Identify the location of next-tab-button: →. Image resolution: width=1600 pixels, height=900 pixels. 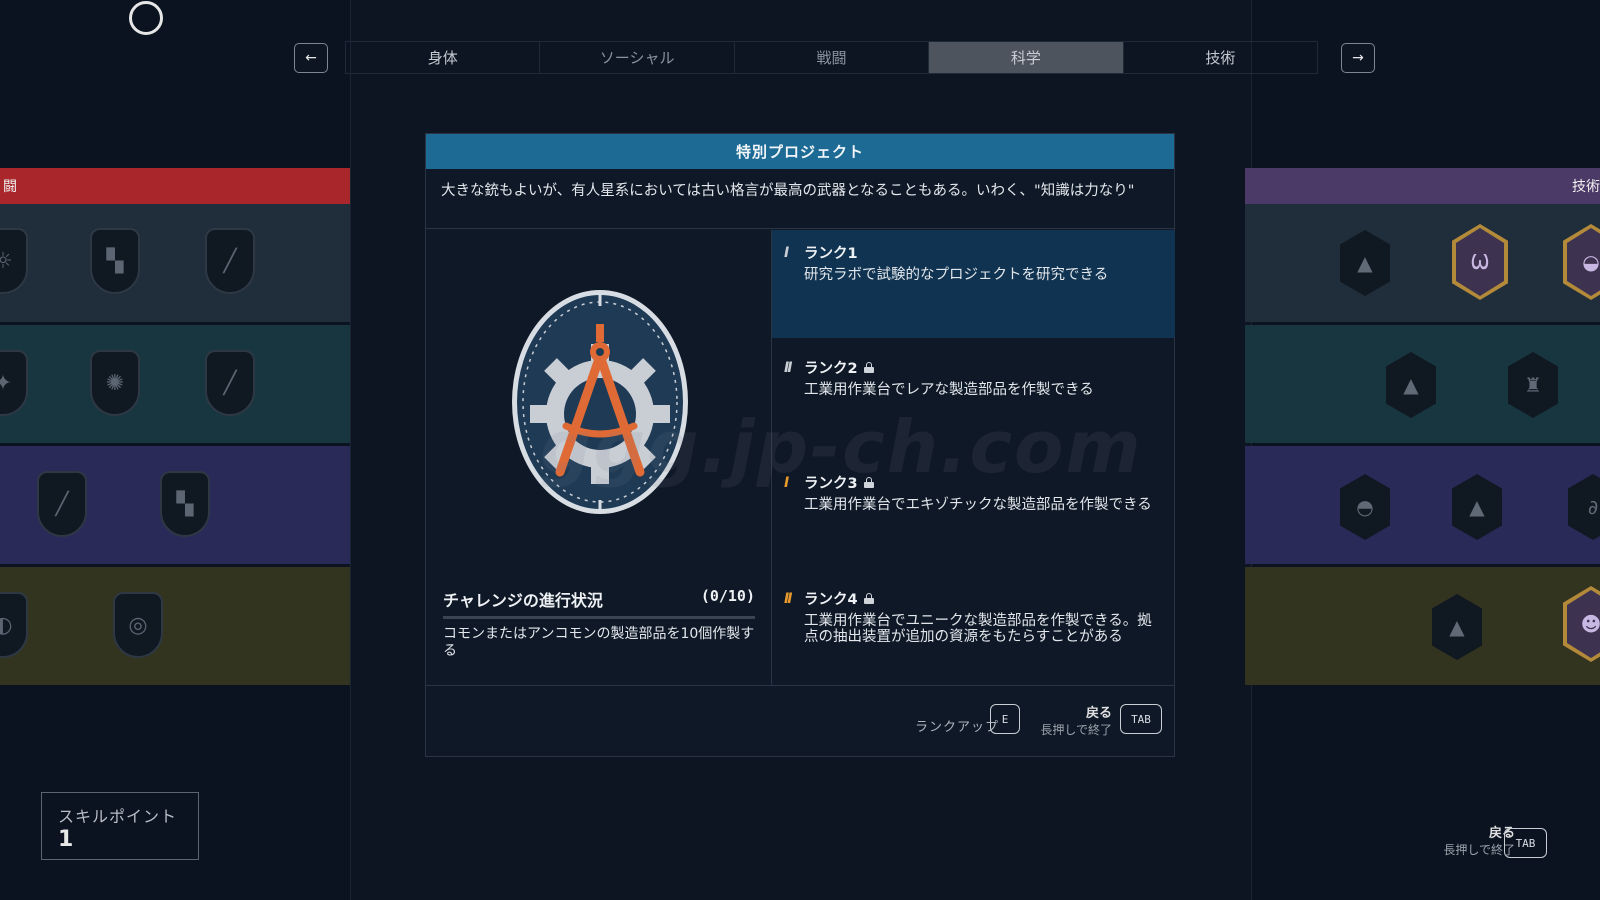
(1358, 58).